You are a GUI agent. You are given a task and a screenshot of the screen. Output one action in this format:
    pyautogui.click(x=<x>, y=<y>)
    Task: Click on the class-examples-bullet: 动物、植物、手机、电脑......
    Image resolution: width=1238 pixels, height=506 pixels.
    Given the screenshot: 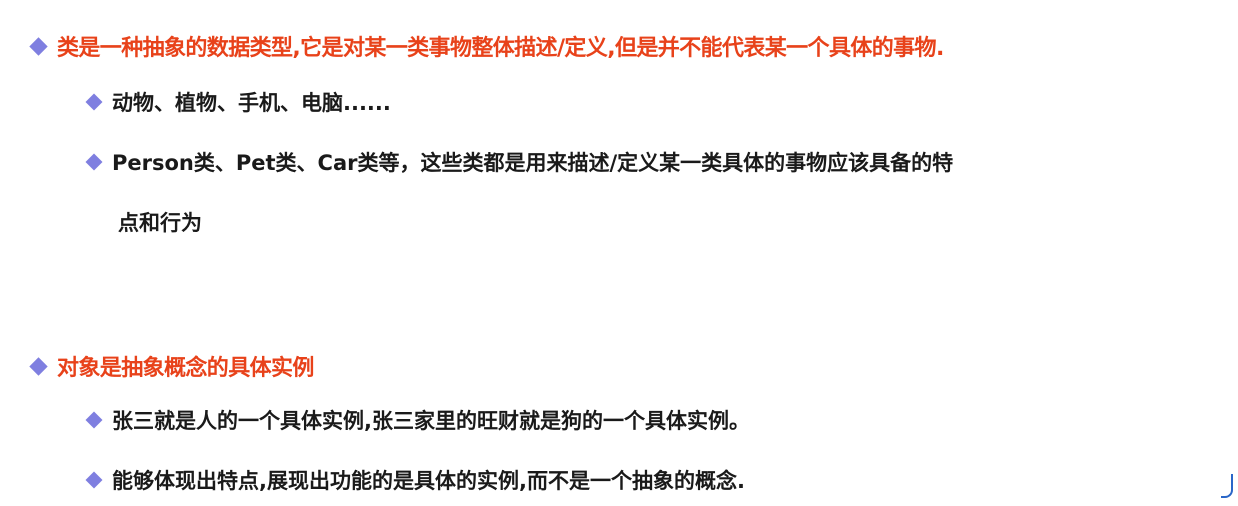 What is the action you would take?
    pyautogui.click(x=238, y=102)
    